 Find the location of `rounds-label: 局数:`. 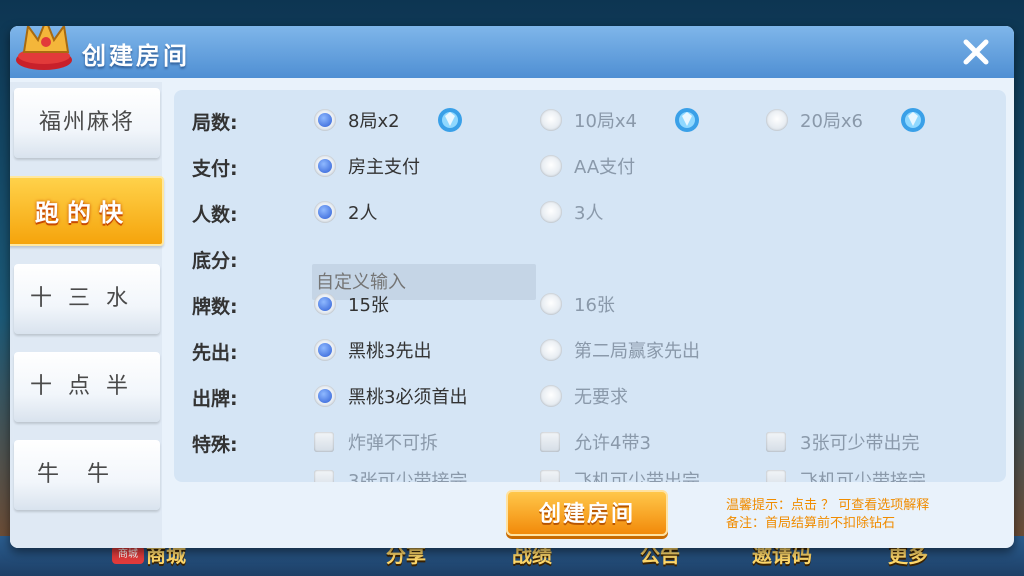

rounds-label: 局数: is located at coordinates (215, 123).